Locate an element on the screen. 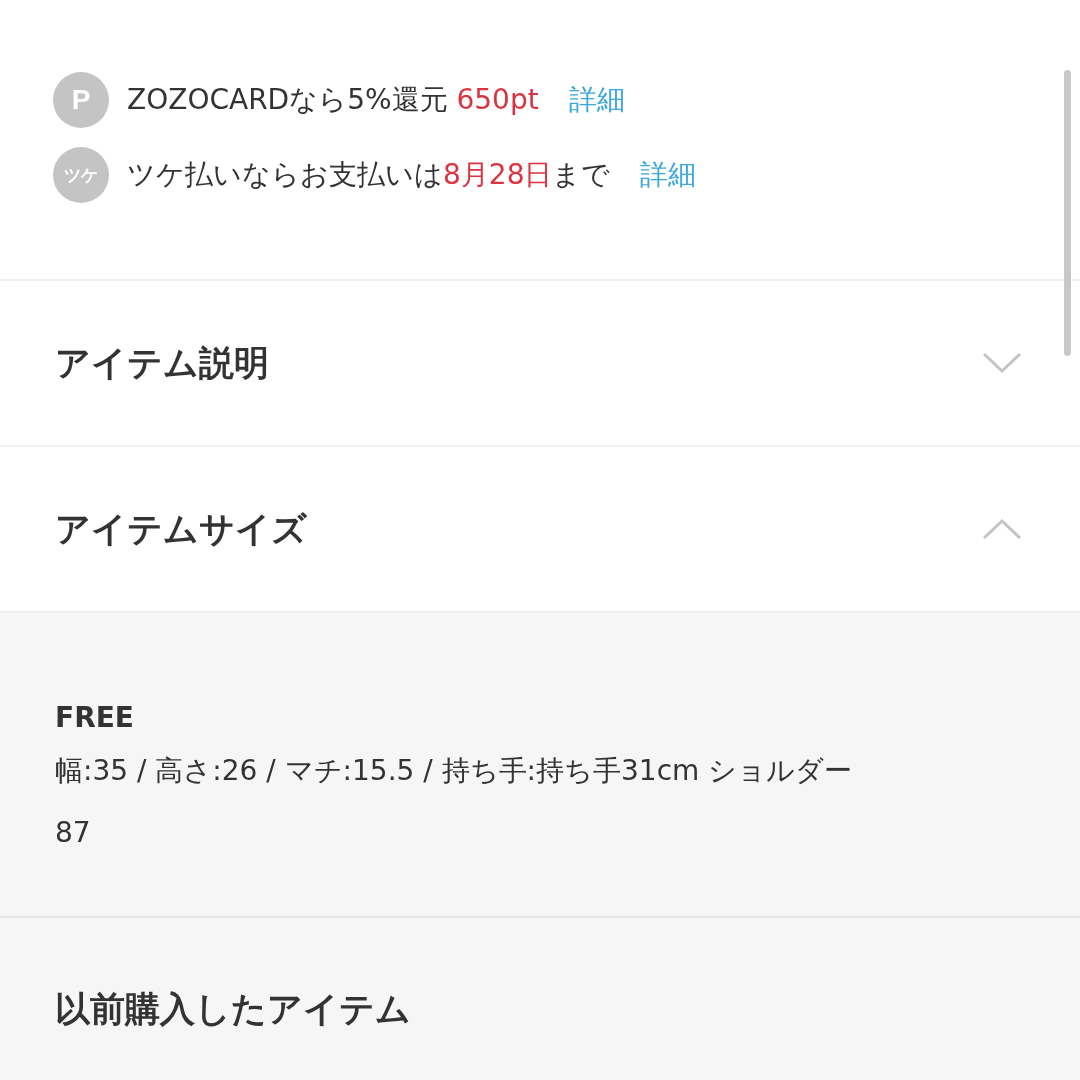 This screenshot has height=1080, width=1080. point-badge-icon: ツケ is located at coordinates (81, 175).